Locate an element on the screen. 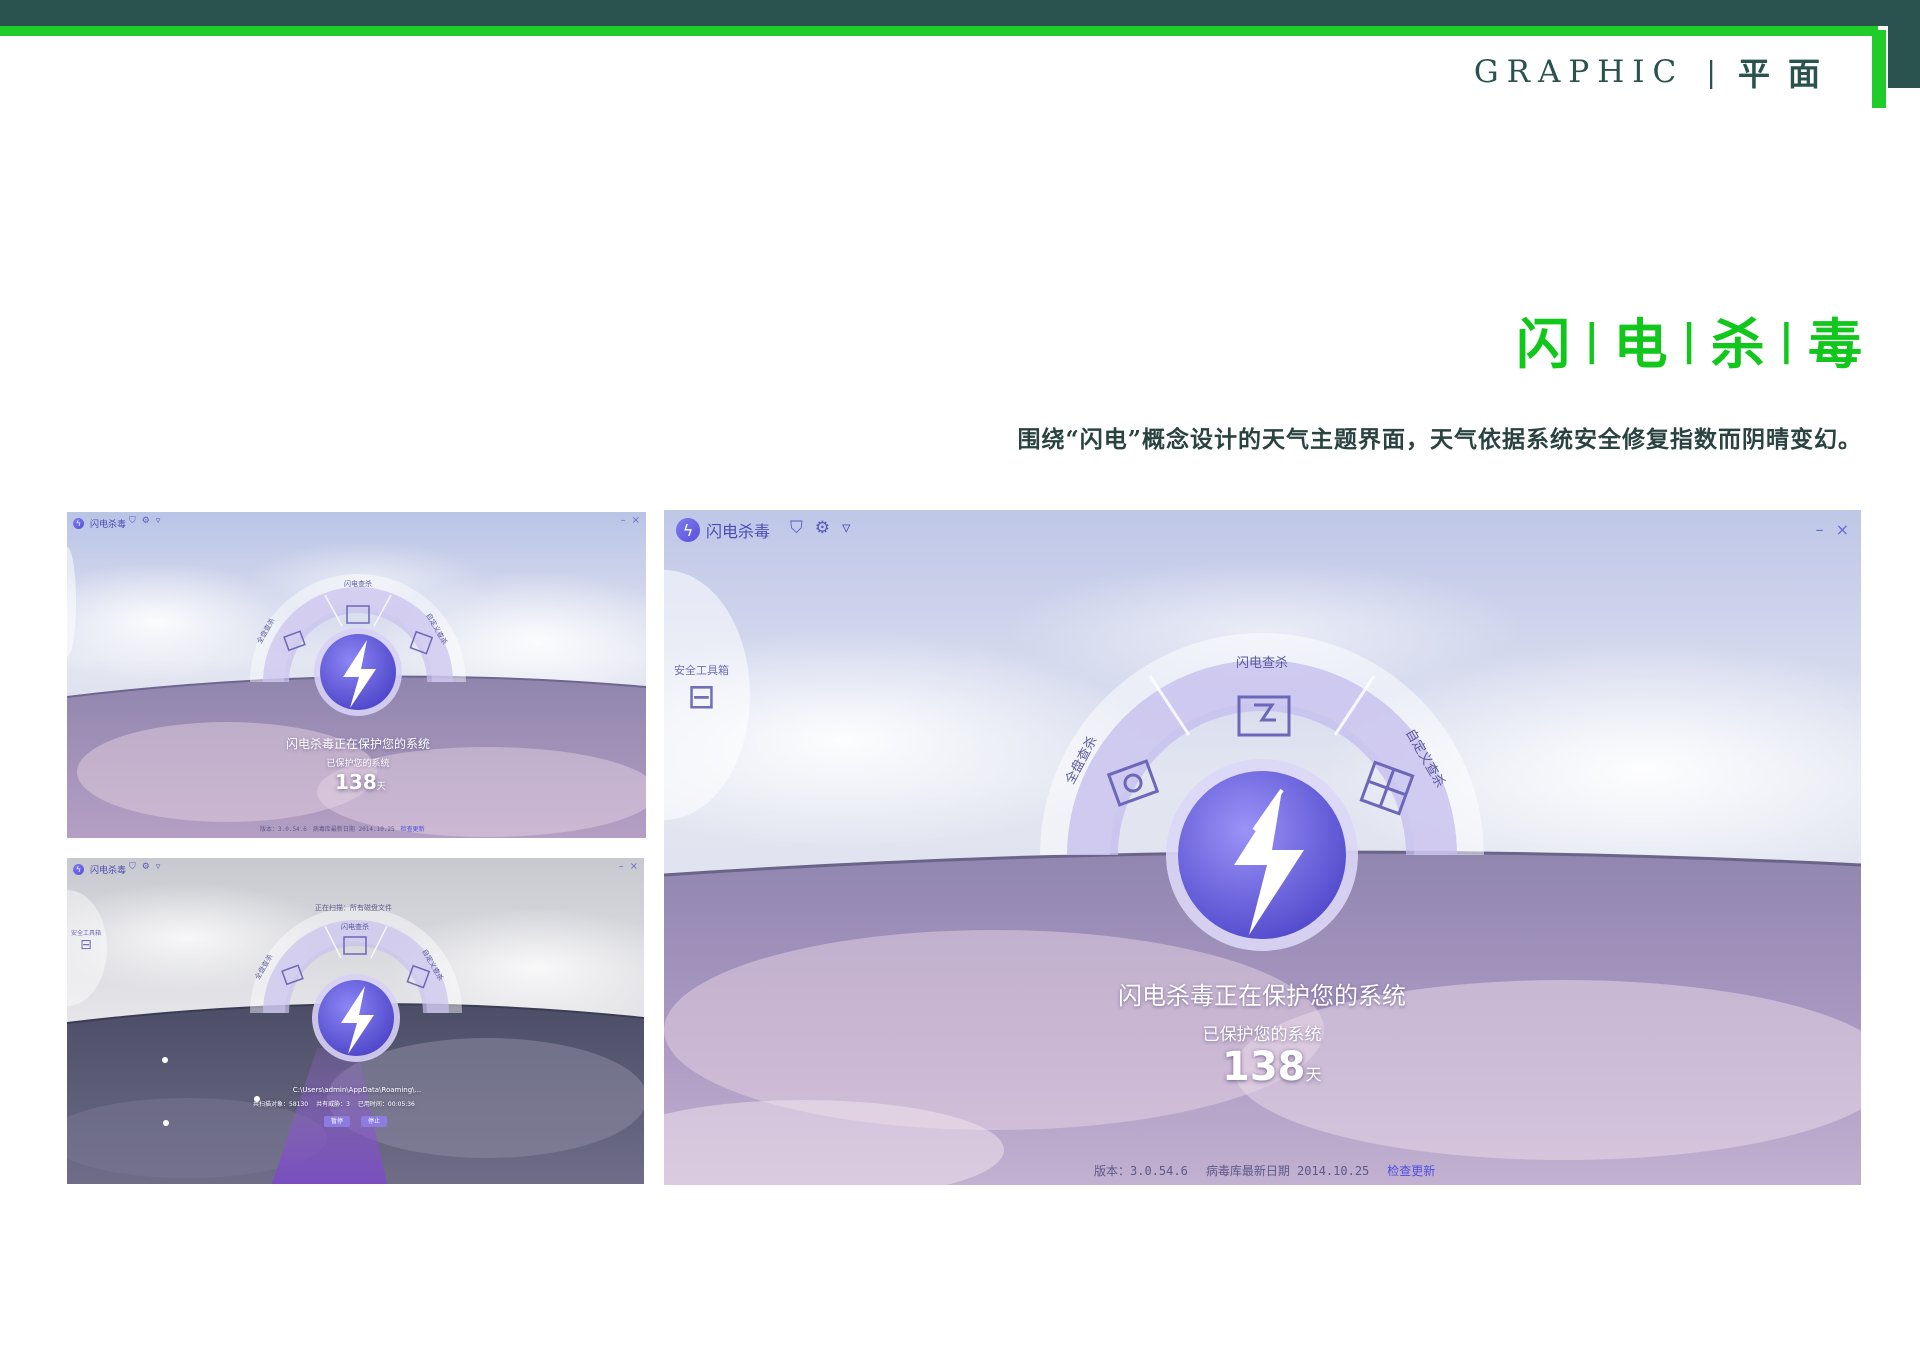 This screenshot has height=1357, width=1920. title-char: 杀 is located at coordinates (1737, 344).